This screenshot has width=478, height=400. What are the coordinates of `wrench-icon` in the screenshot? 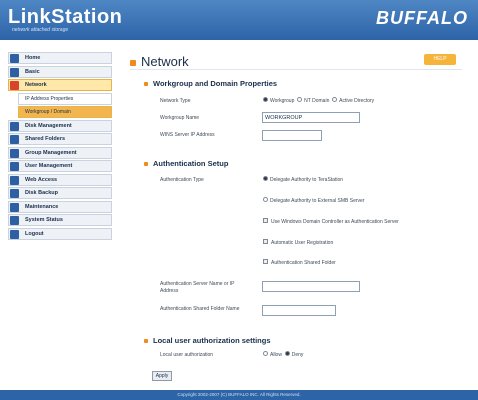 It's located at (14, 207).